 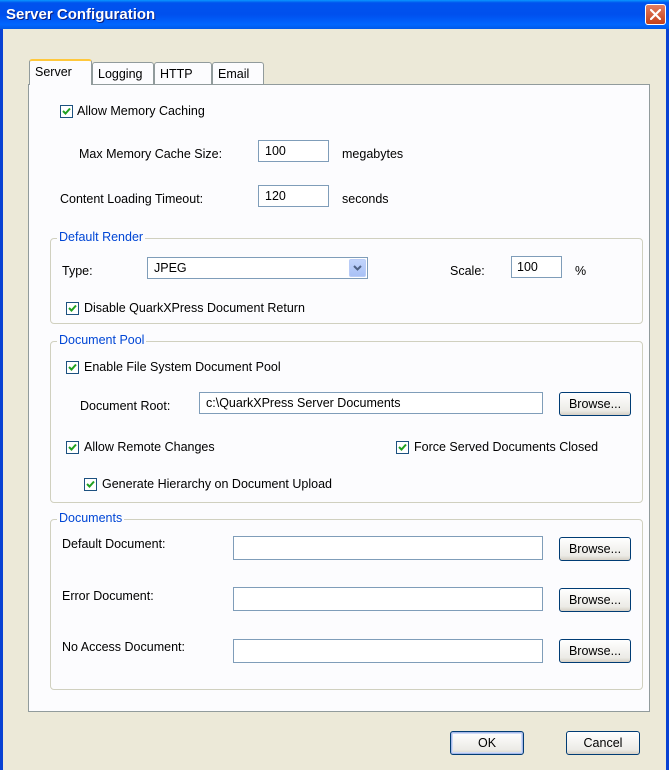 I want to click on max-memory-cache-label: Max Memory Cache Size:, so click(x=151, y=154).